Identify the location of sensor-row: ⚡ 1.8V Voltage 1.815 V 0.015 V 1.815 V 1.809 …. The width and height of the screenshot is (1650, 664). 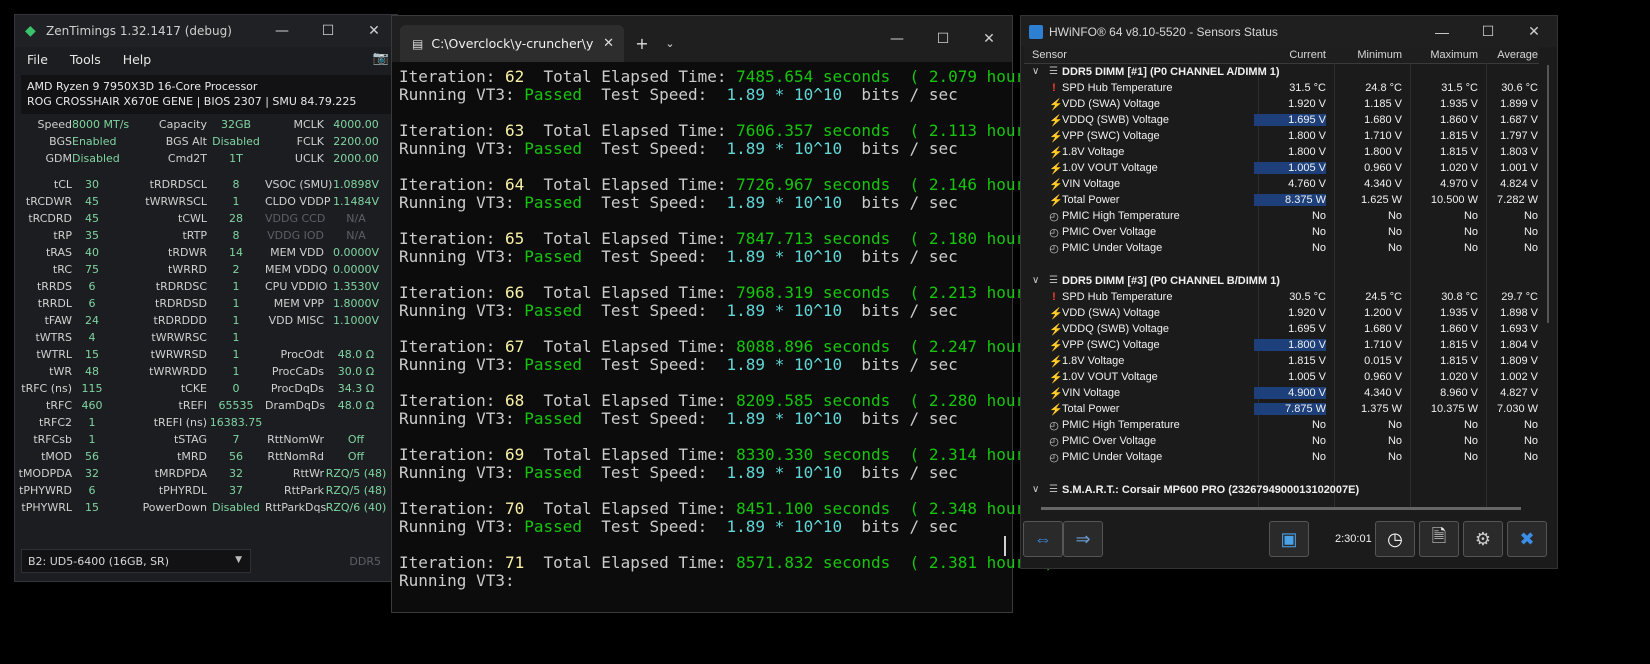
(1281, 362).